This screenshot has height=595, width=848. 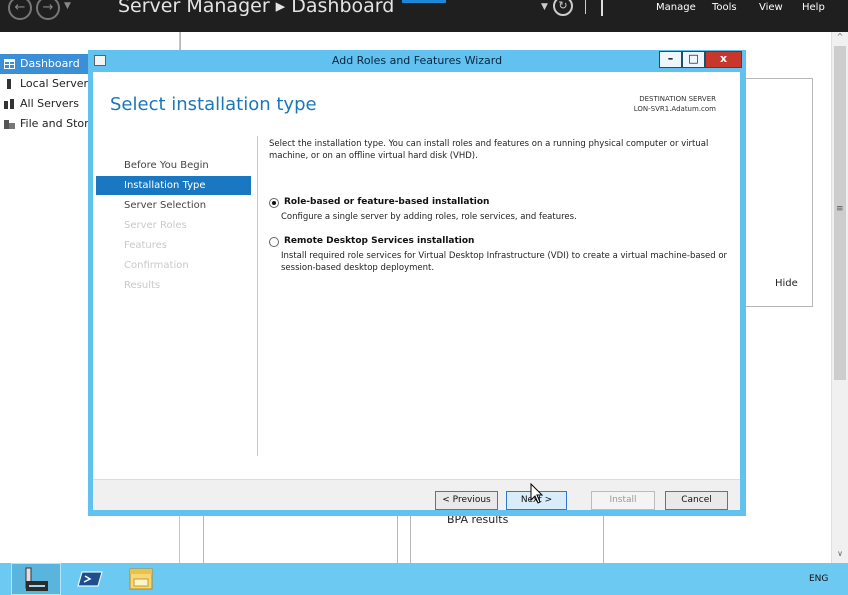 What do you see at coordinates (544, 7) in the screenshot?
I see `refresh-dropdown-icon: ▼` at bounding box center [544, 7].